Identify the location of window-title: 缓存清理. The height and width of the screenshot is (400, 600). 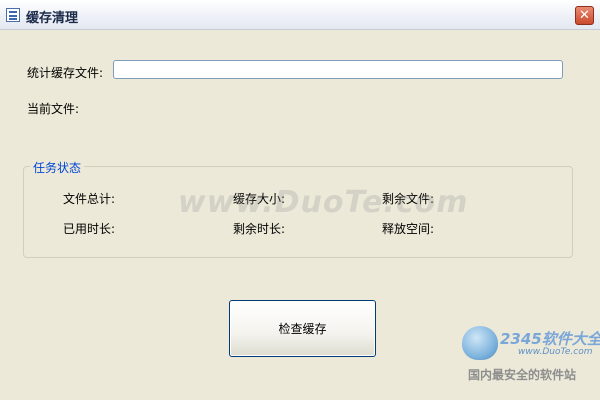
(52, 18).